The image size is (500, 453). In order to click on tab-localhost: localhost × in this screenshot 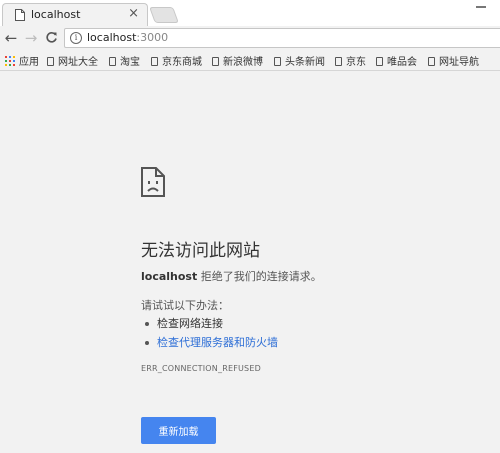, I will do `click(75, 14)`.